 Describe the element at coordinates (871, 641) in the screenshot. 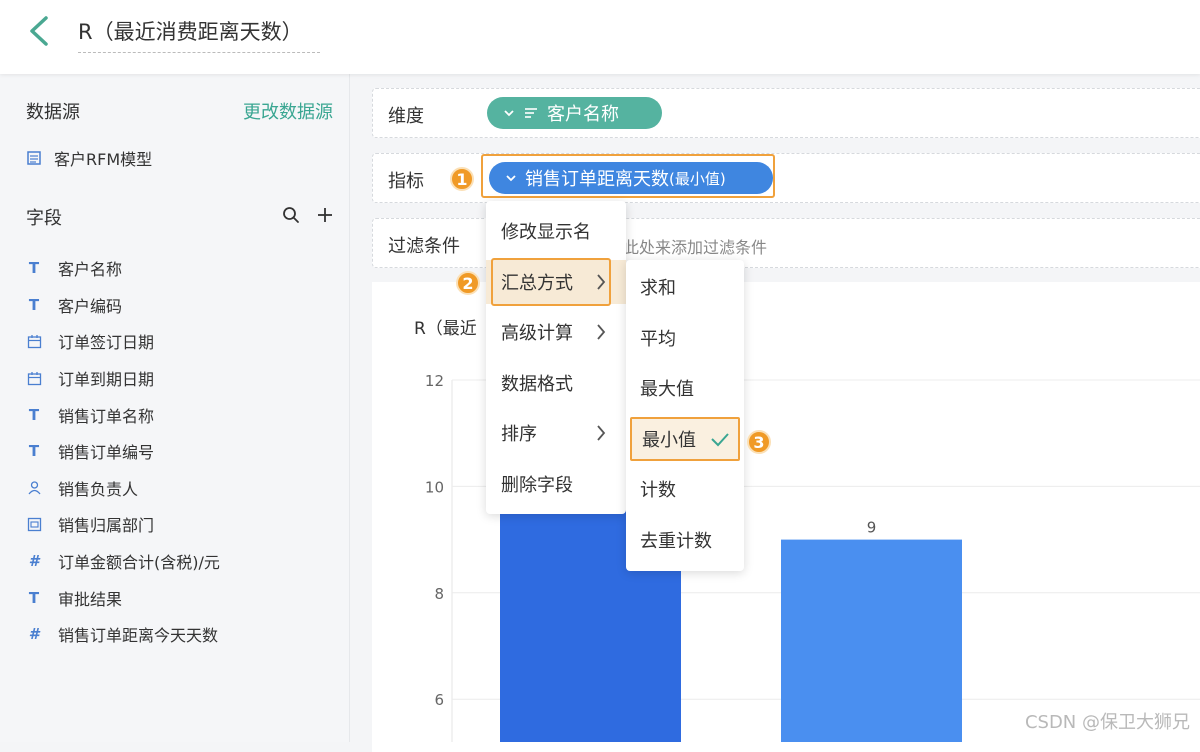

I see `bar` at that location.